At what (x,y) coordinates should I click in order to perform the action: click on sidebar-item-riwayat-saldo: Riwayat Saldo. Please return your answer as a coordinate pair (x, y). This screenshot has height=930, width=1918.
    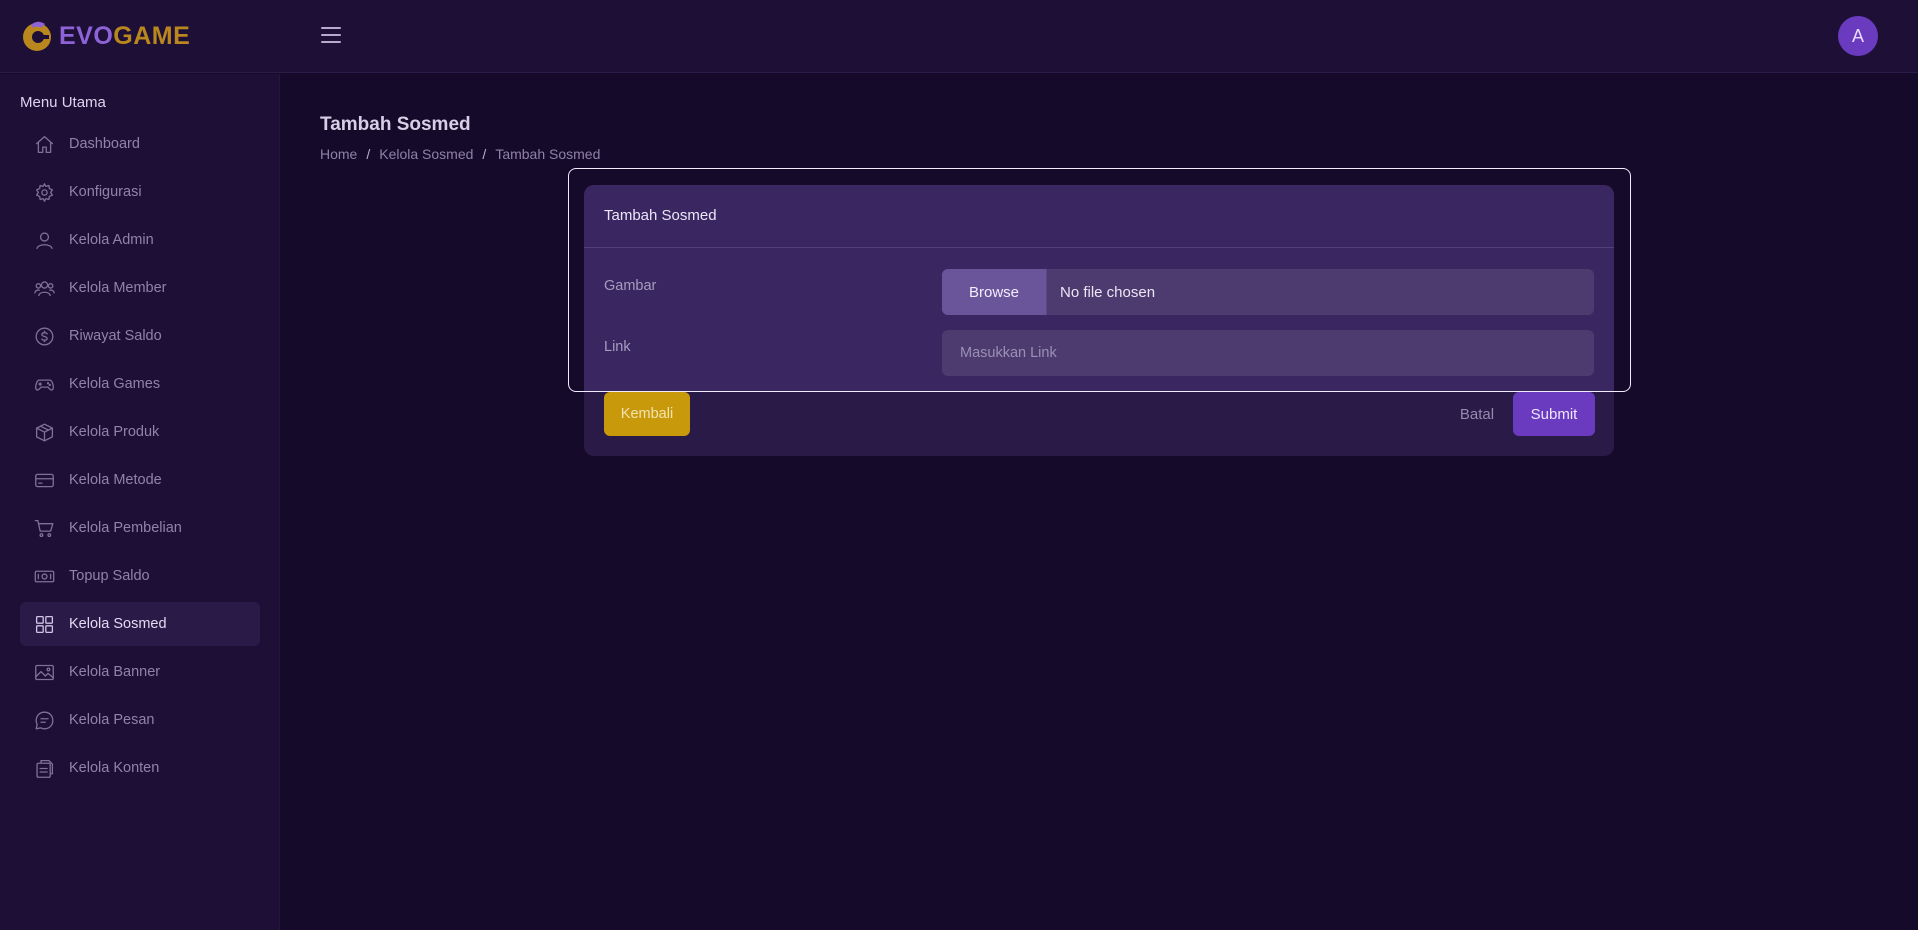
    Looking at the image, I should click on (140, 336).